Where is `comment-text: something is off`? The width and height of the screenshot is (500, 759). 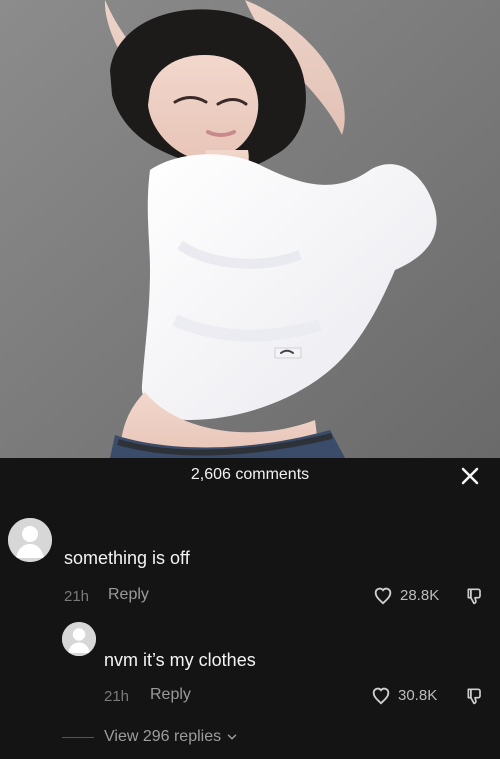 comment-text: something is off is located at coordinates (127, 558).